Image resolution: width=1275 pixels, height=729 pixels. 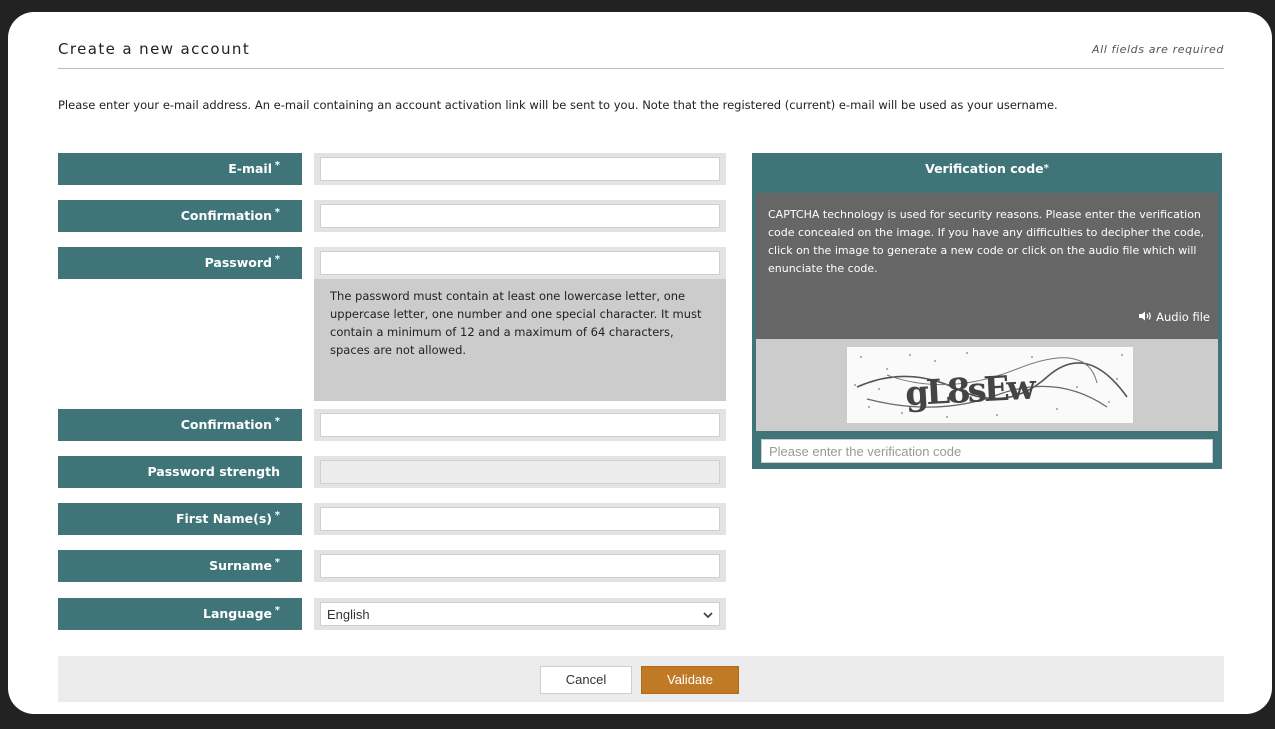 What do you see at coordinates (240, 565) in the screenshot?
I see `surname-label-text: Surname` at bounding box center [240, 565].